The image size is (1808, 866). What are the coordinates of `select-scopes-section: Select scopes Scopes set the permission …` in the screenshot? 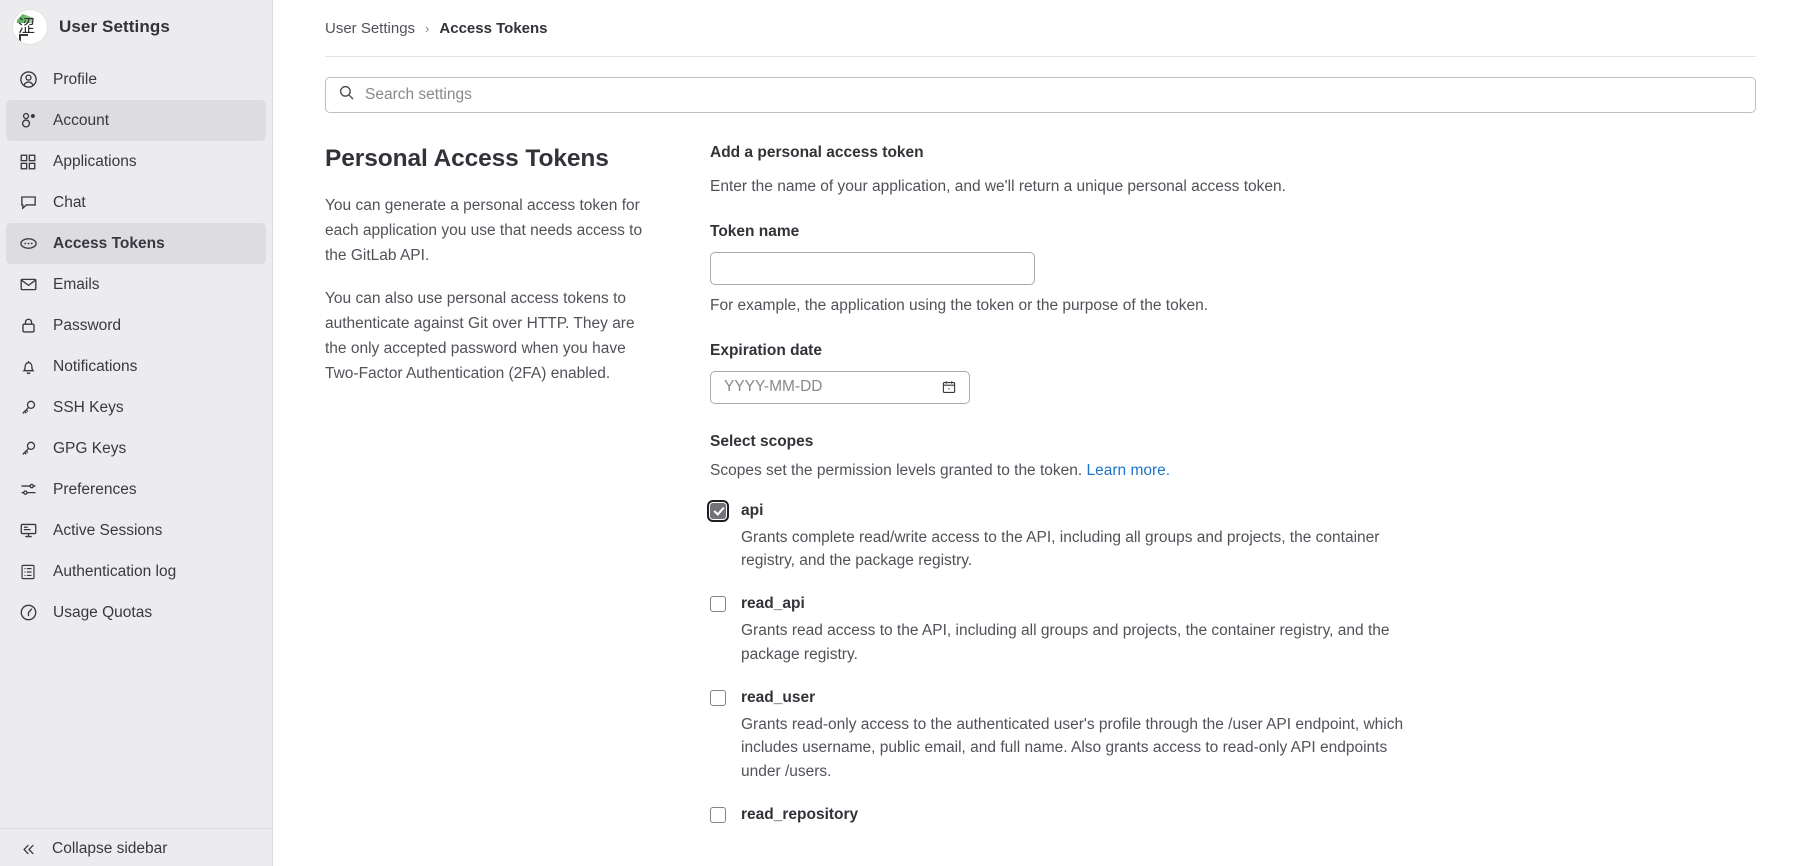 It's located at (1233, 456).